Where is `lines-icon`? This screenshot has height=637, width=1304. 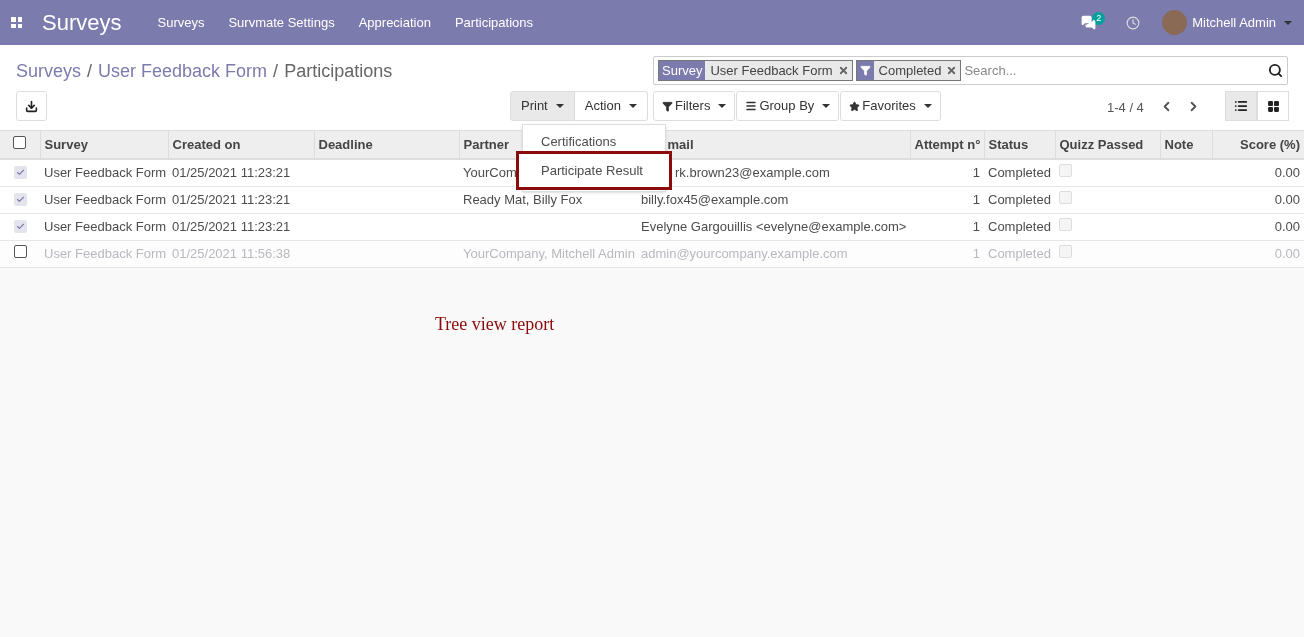 lines-icon is located at coordinates (751, 106).